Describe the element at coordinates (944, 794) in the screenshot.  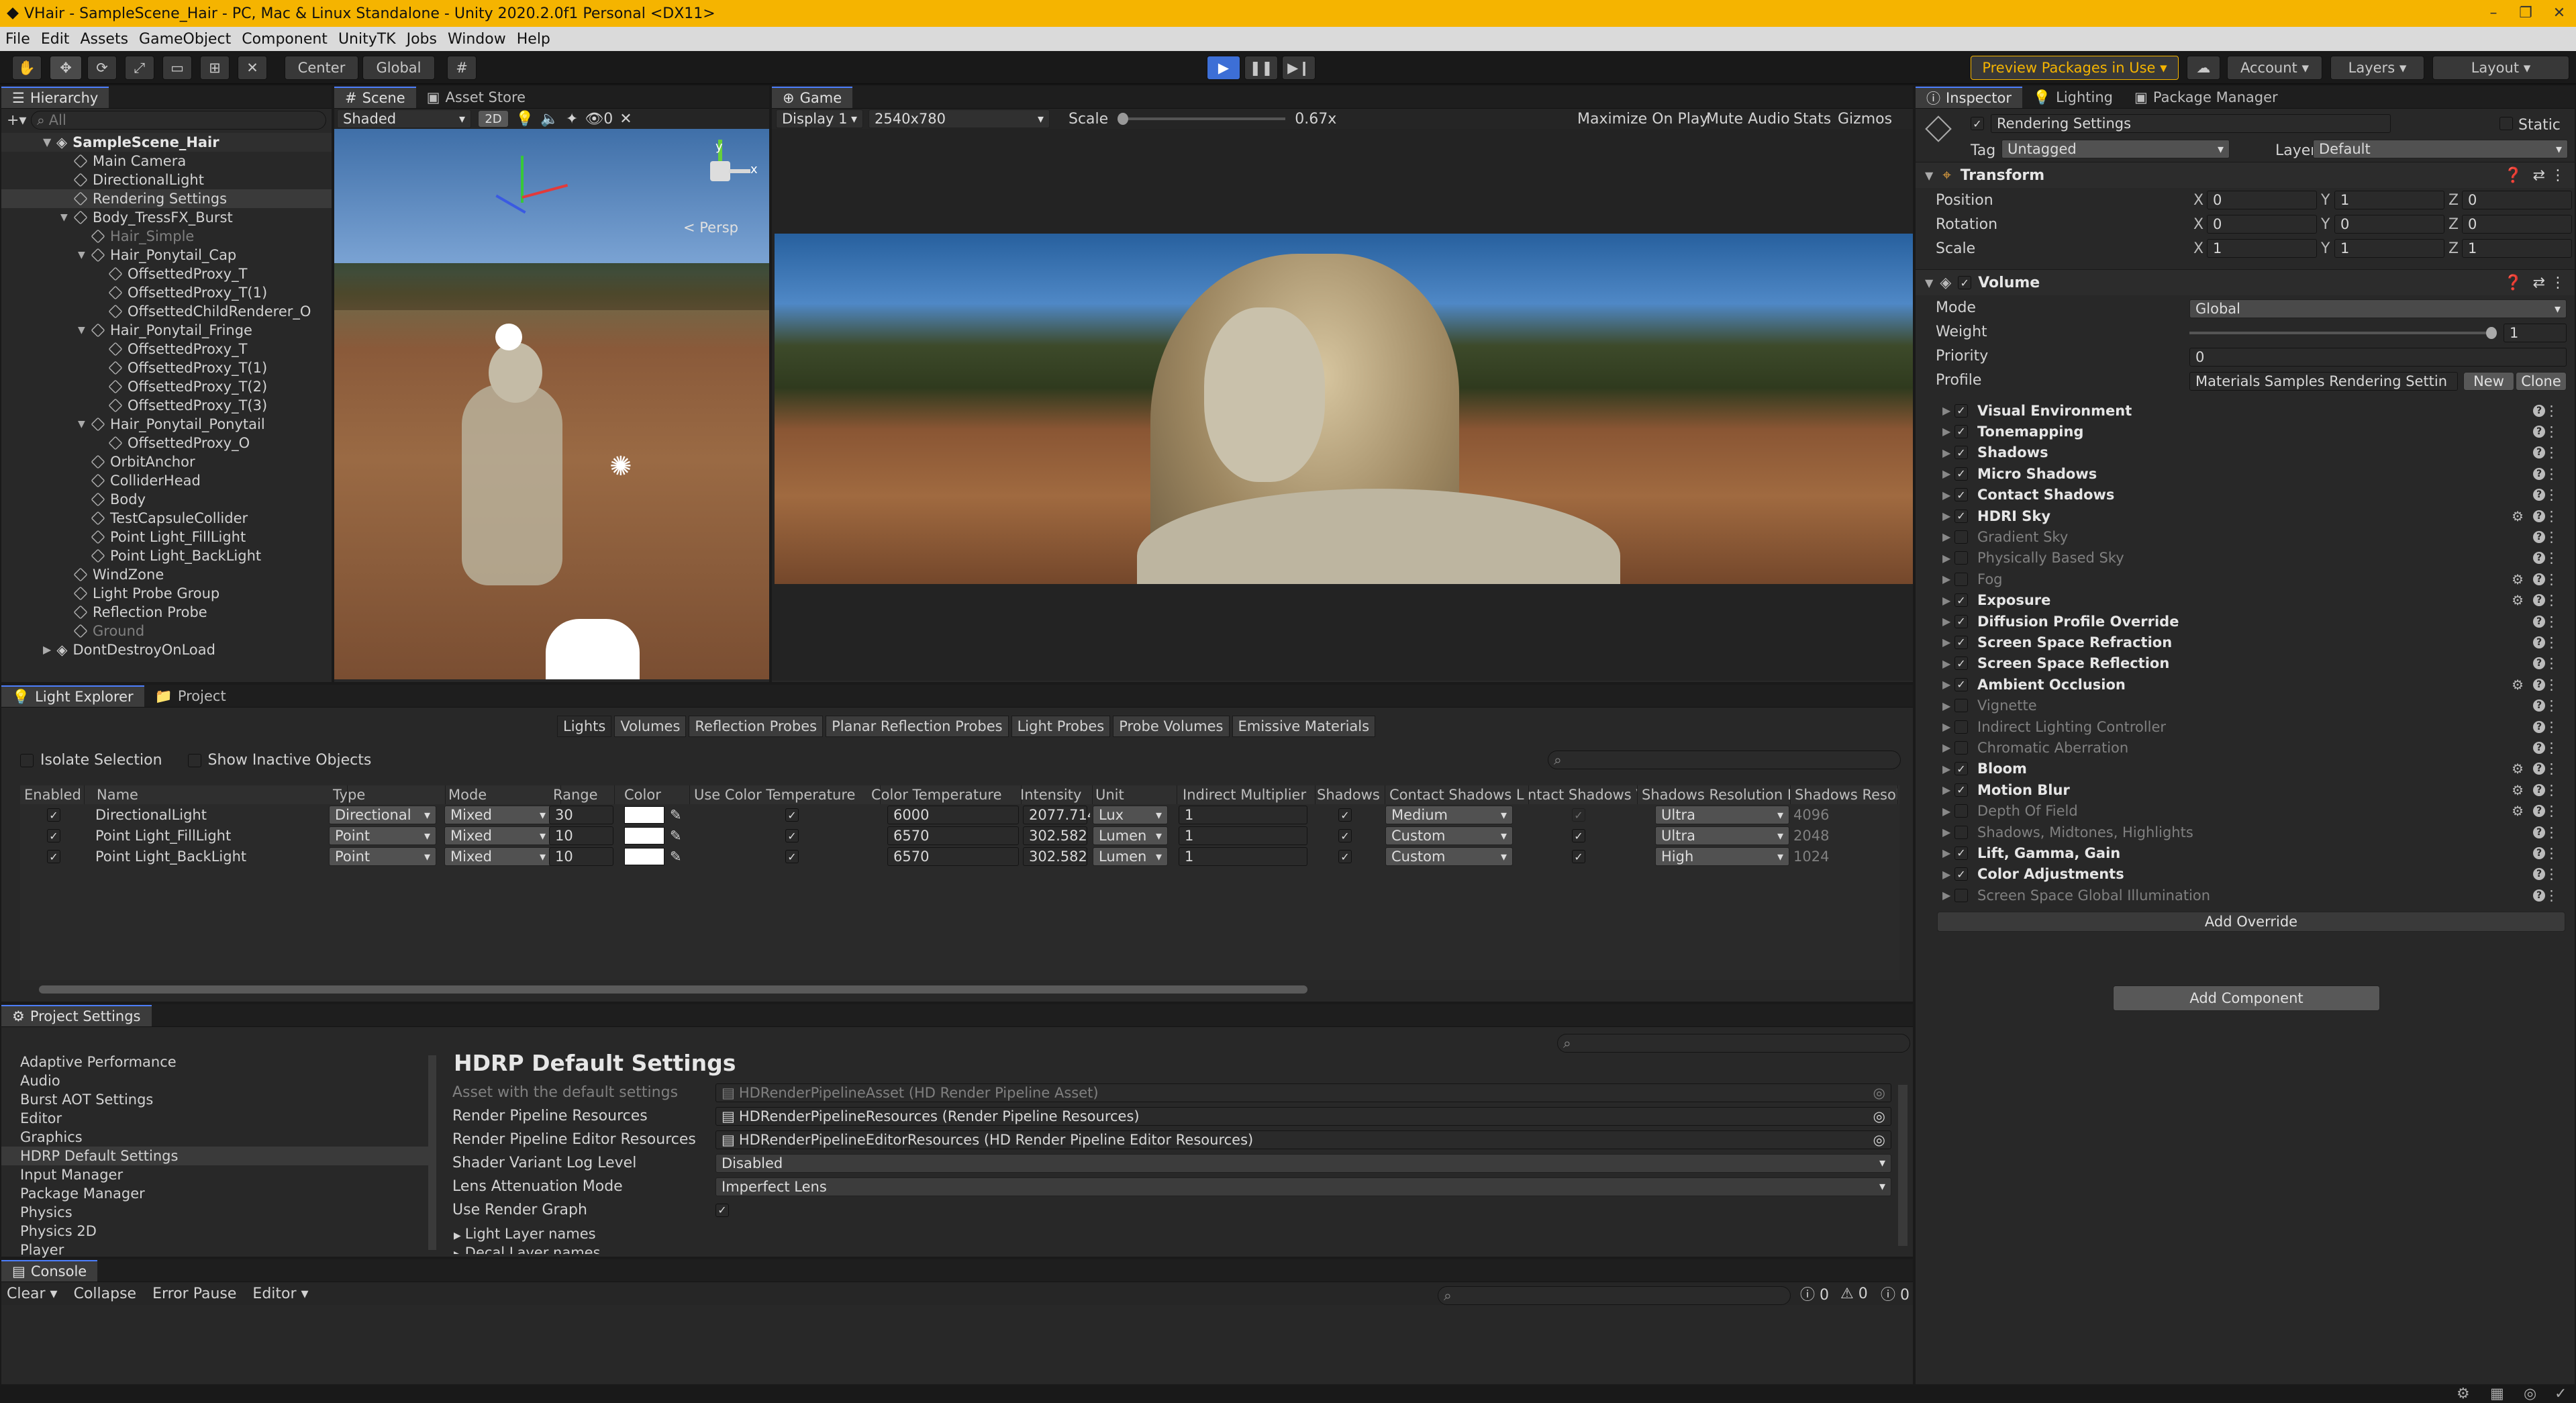
I see `light-column-header: Color Temperature` at that location.